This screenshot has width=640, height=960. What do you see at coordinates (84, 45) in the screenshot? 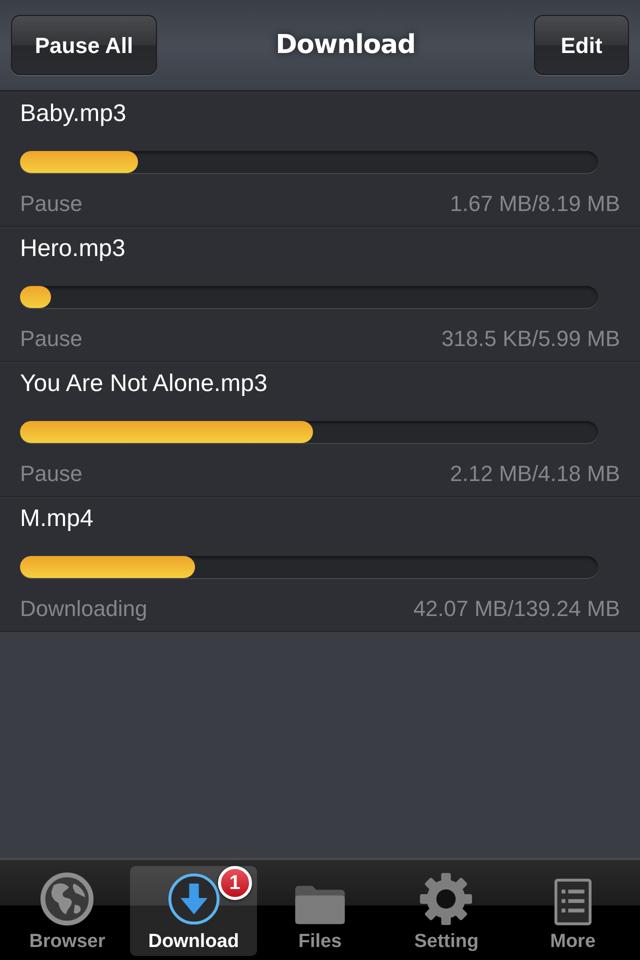
I see `pause-all-button: Pause All` at bounding box center [84, 45].